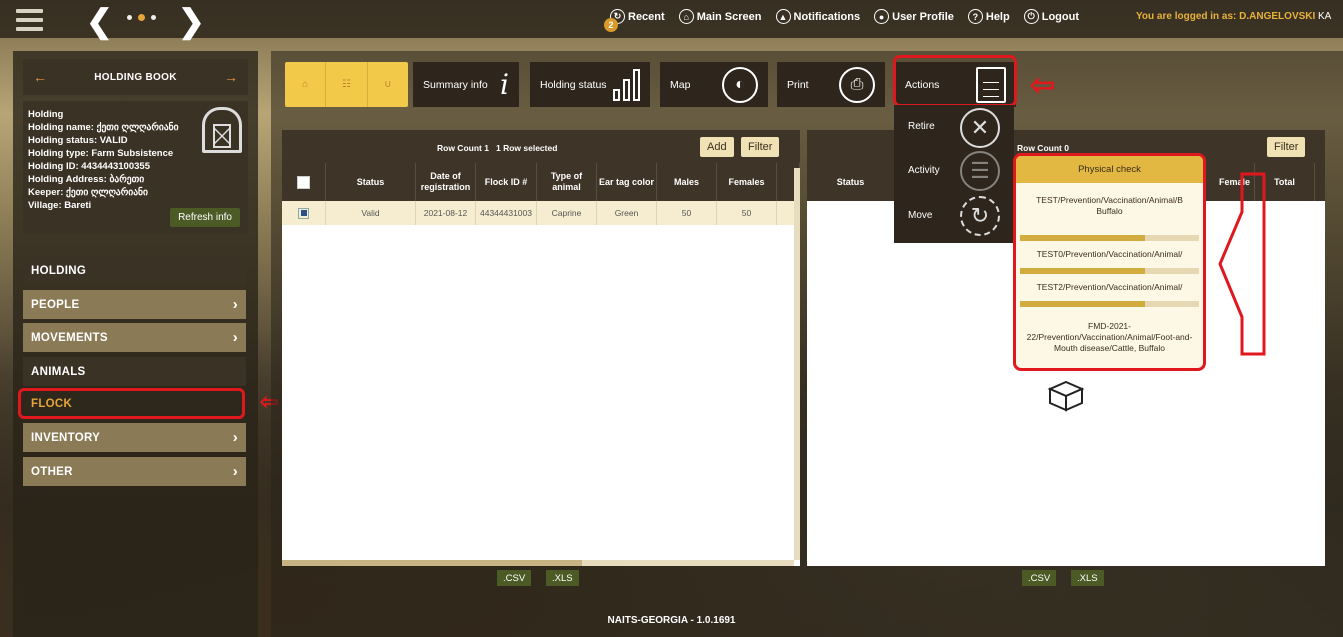 This screenshot has height=637, width=1343. What do you see at coordinates (1043, 148) in the screenshot?
I see `row-count: Row Count 0` at bounding box center [1043, 148].